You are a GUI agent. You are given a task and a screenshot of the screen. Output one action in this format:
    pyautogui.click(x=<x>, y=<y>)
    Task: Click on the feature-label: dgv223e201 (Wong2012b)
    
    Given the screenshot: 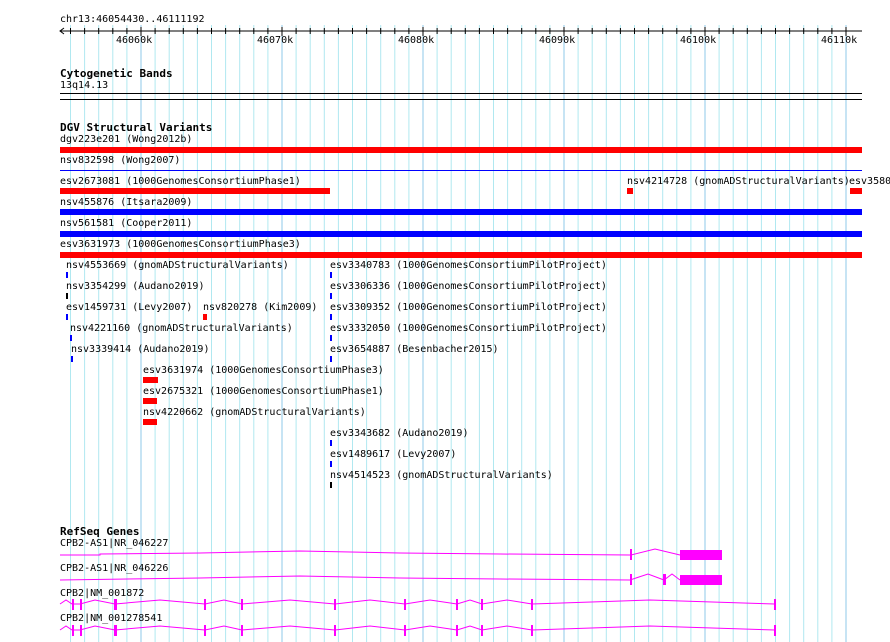 What is the action you would take?
    pyautogui.click(x=126, y=139)
    